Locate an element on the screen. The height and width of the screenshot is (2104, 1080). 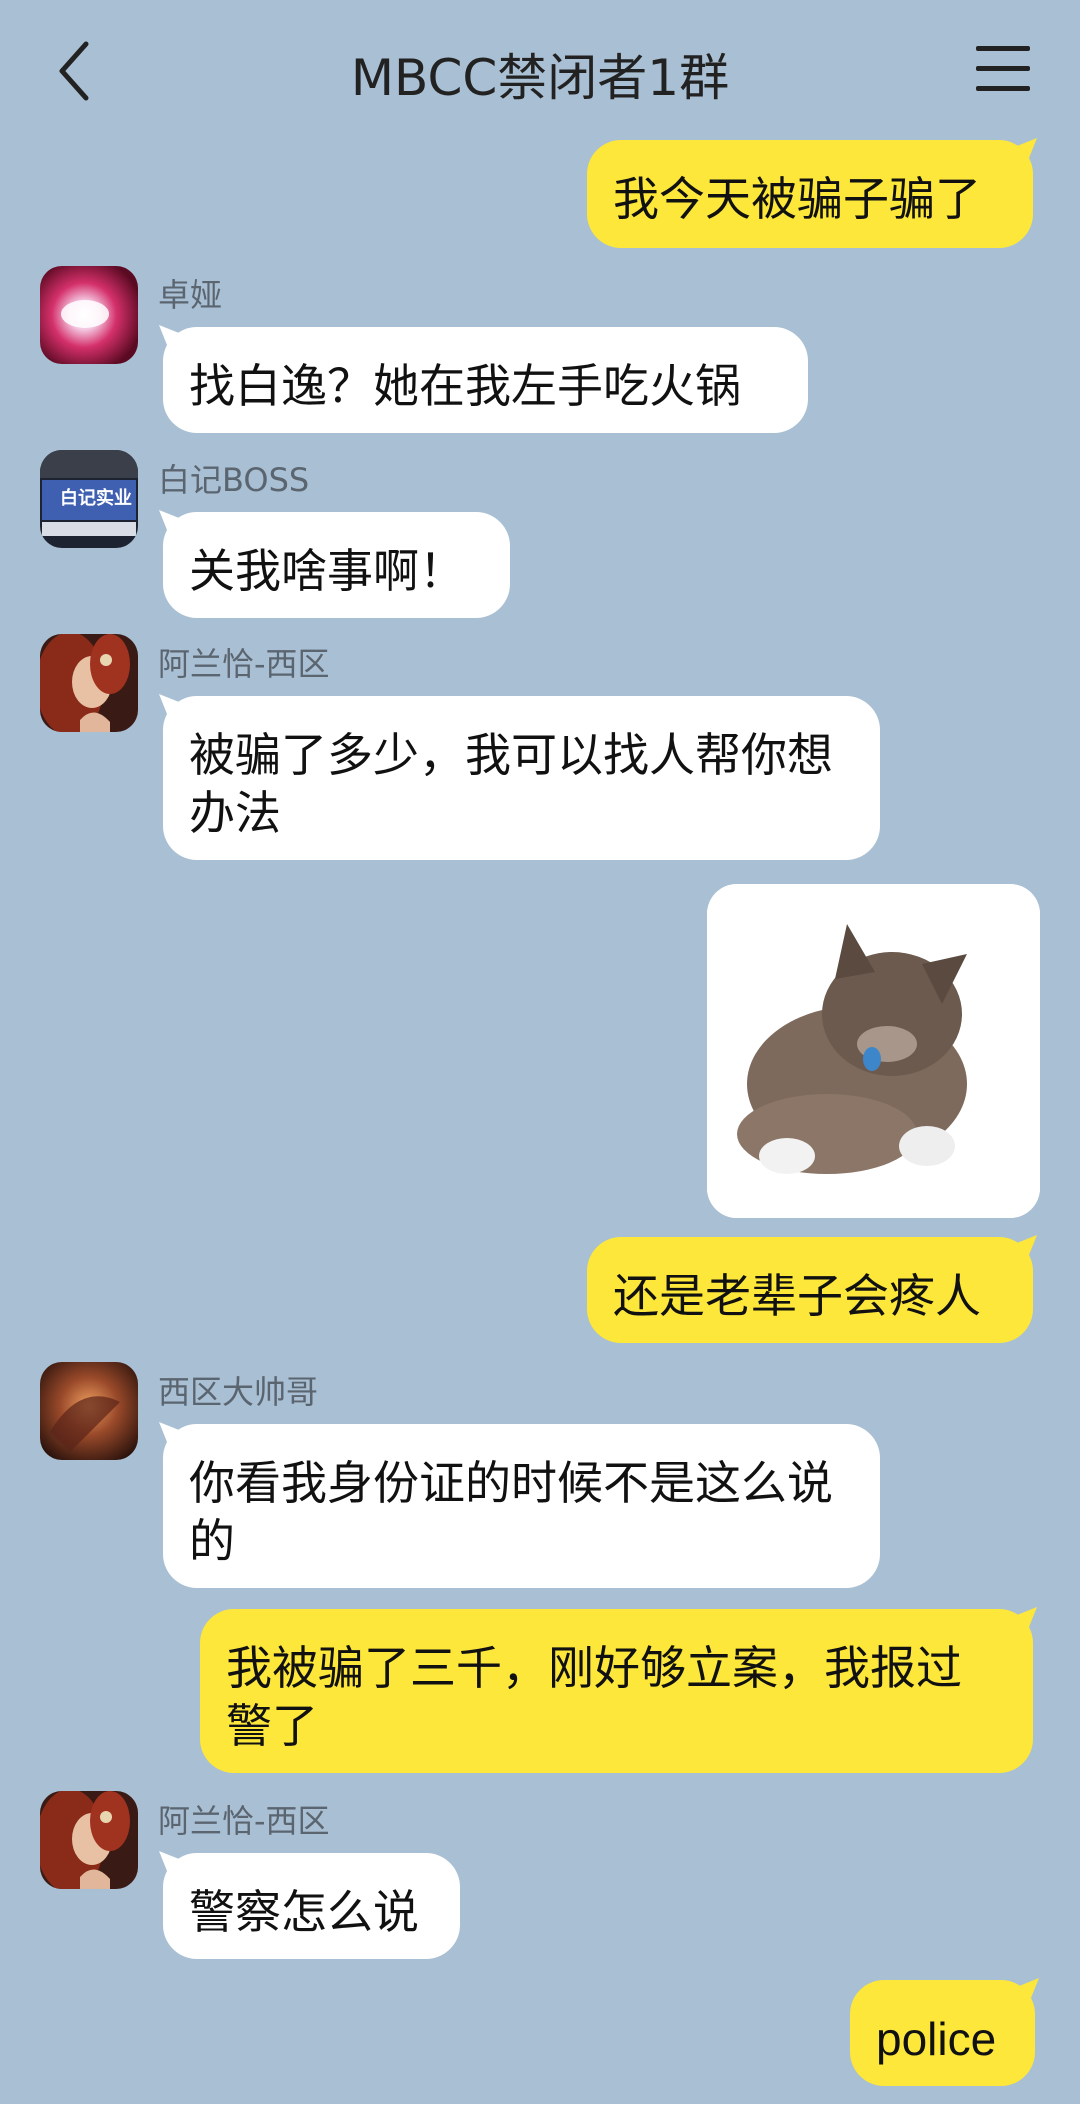
message-bubble-other: 关我啥事啊！ is located at coordinates (336, 565).